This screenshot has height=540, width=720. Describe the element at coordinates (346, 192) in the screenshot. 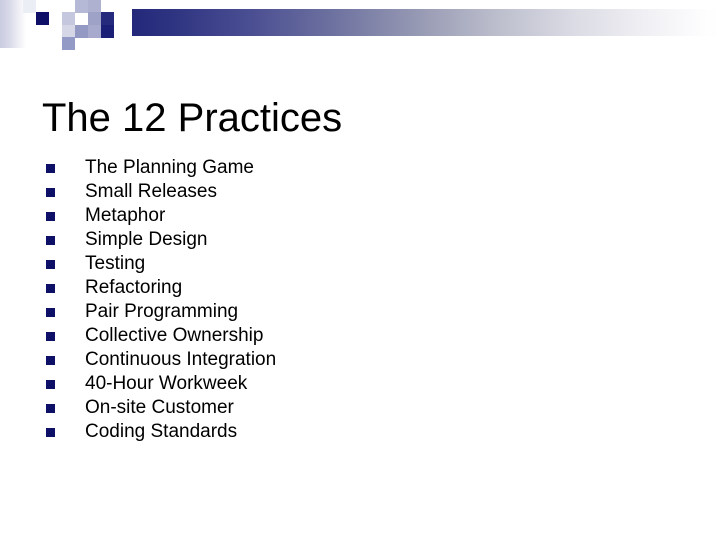

I see `list-item: Small Releases` at that location.